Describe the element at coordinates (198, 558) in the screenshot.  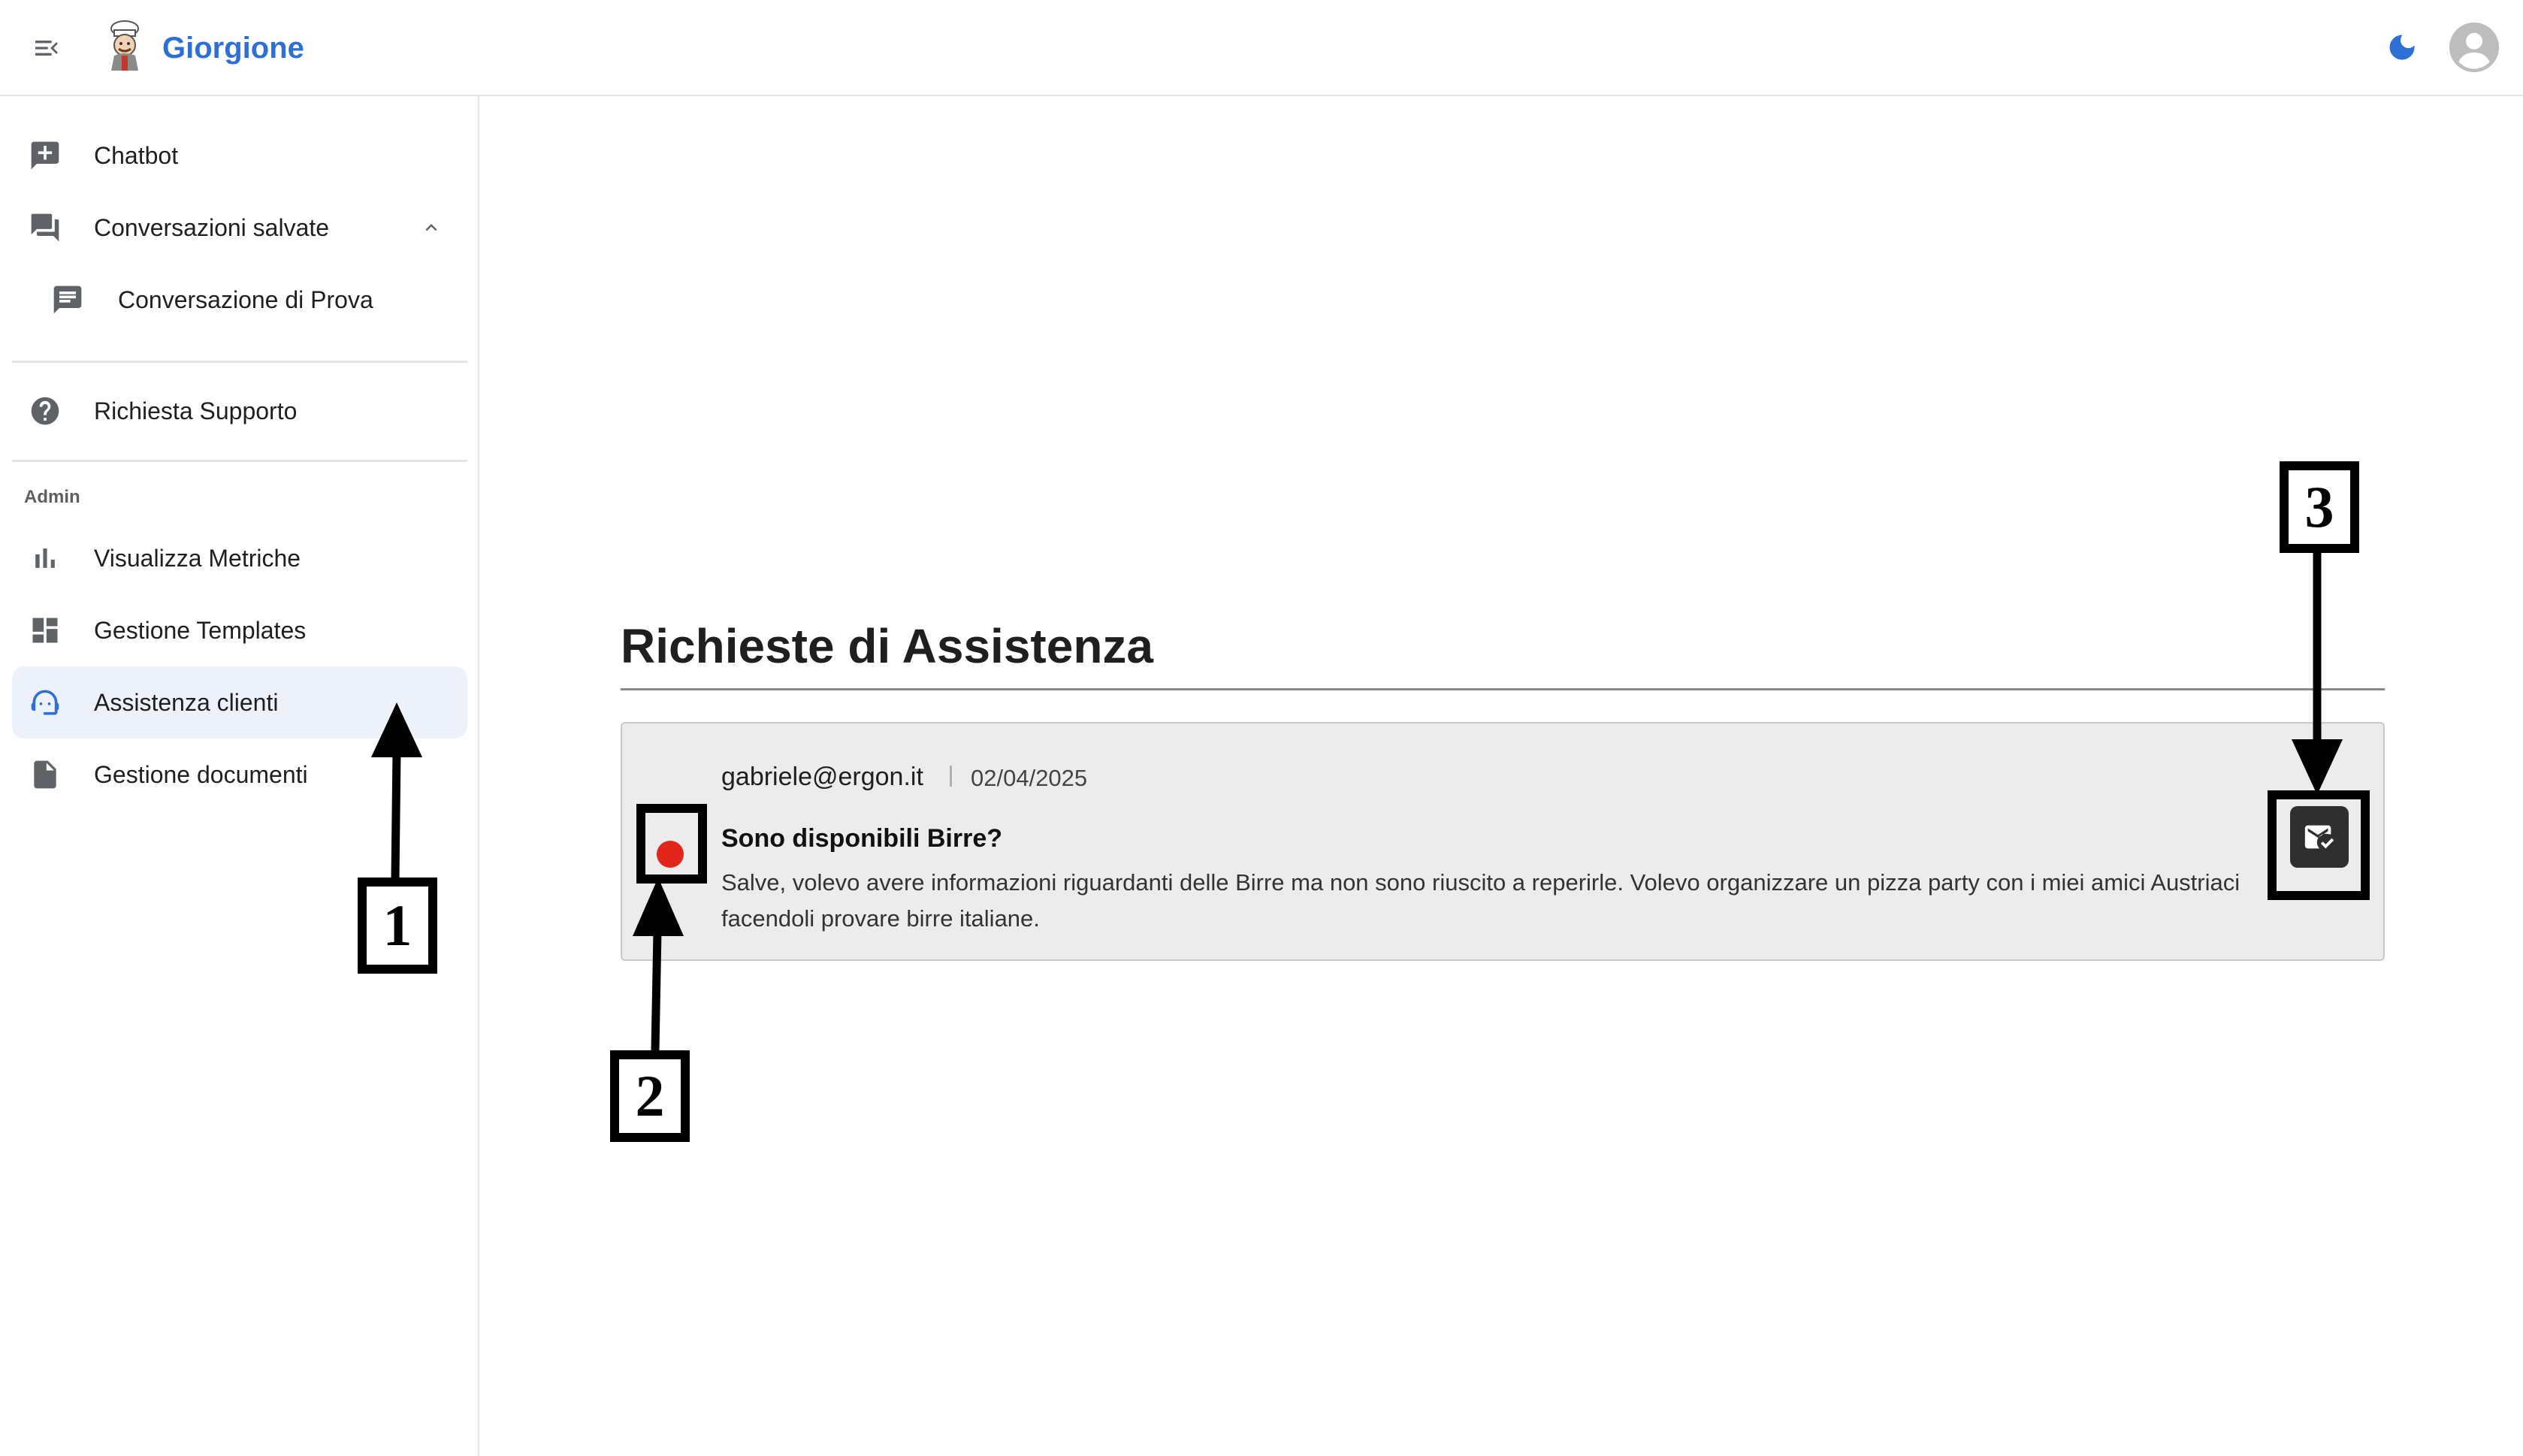
I see `sidebar-item-label: Visualizza Metriche` at that location.